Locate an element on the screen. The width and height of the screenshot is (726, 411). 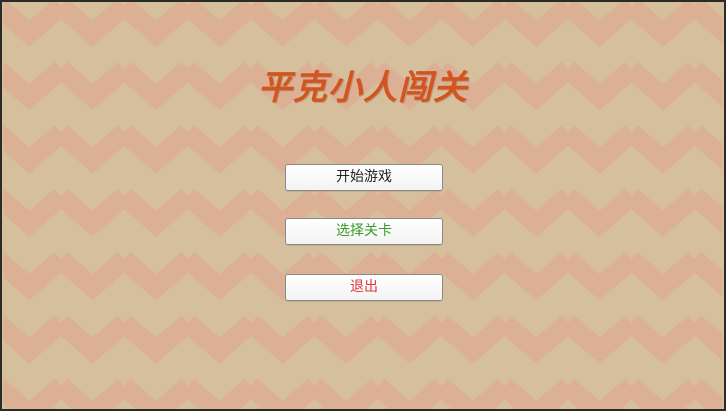
game-title: 平克小人闯关 is located at coordinates (363, 88).